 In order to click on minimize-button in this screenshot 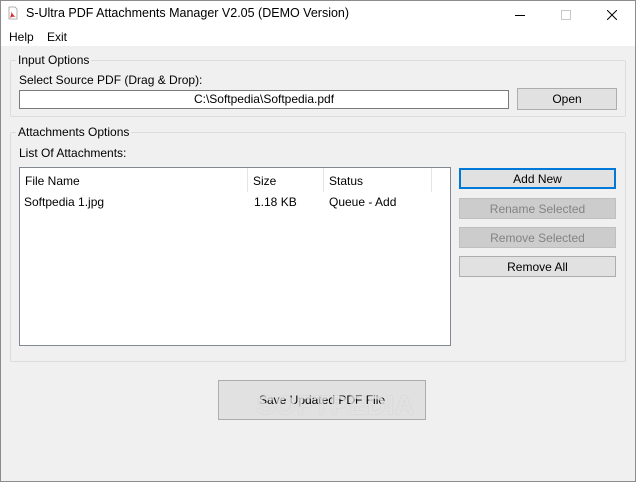, I will do `click(520, 14)`.